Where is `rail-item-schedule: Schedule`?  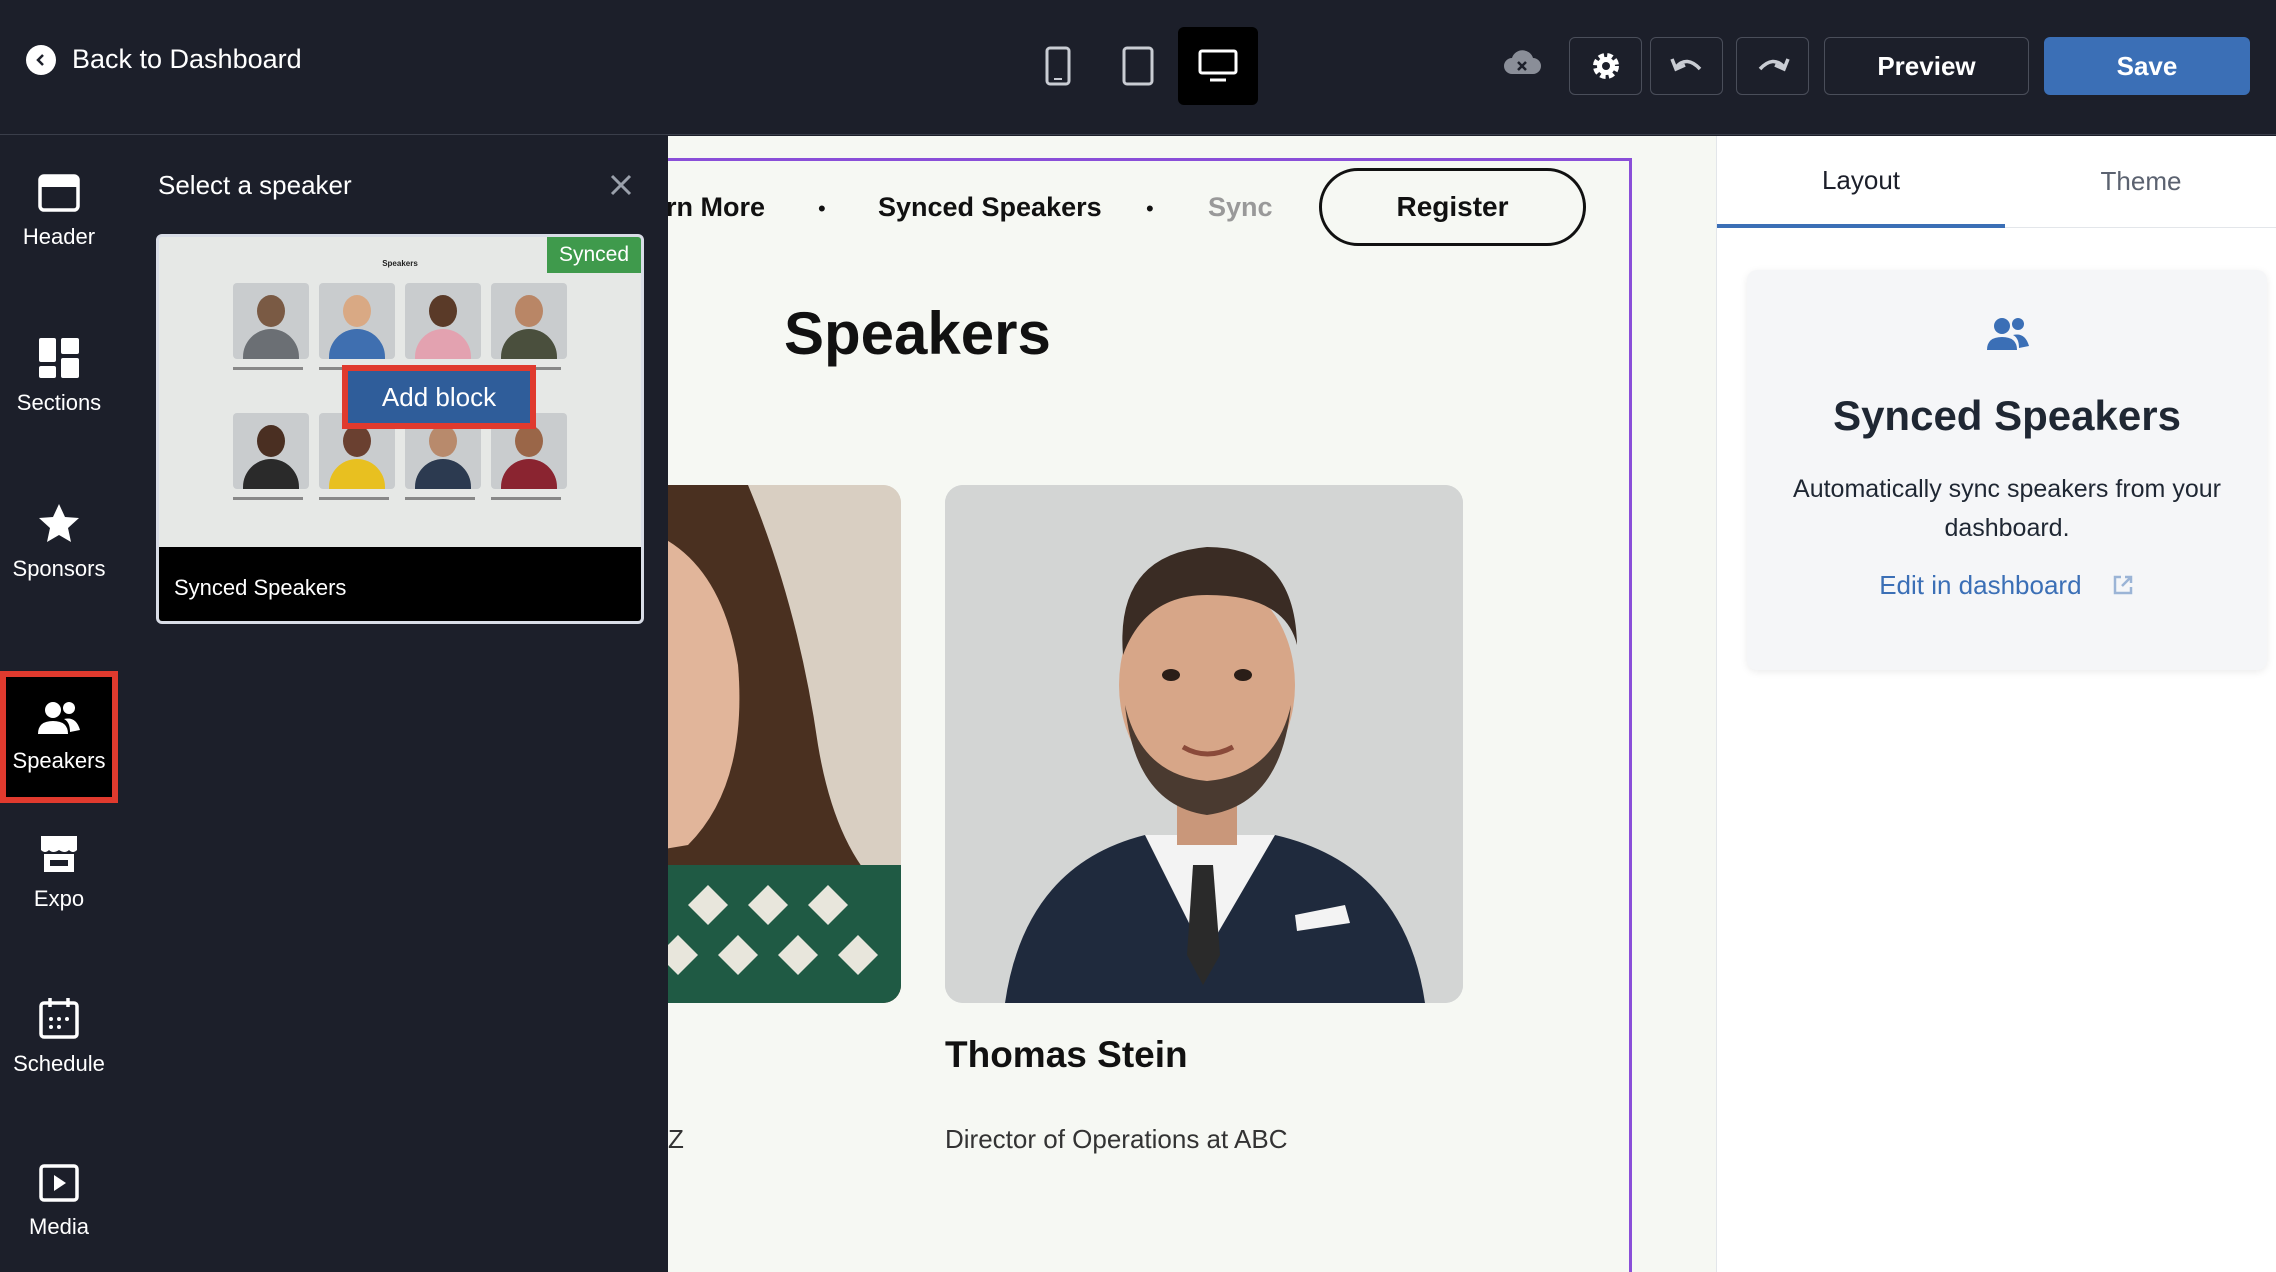 rail-item-schedule: Schedule is located at coordinates (59, 1037).